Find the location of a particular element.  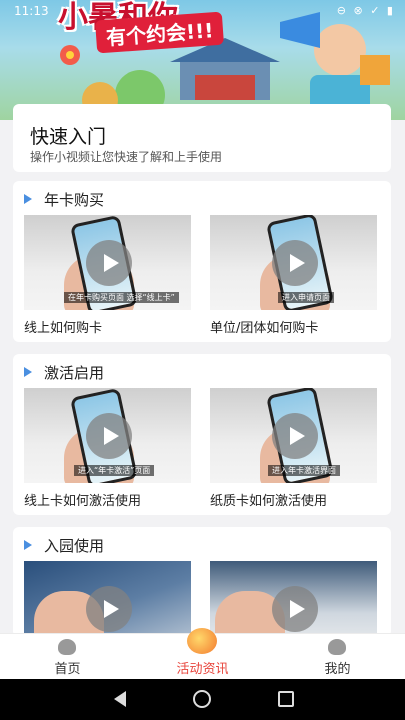

status-time: 11:13 is located at coordinates (31, 11).